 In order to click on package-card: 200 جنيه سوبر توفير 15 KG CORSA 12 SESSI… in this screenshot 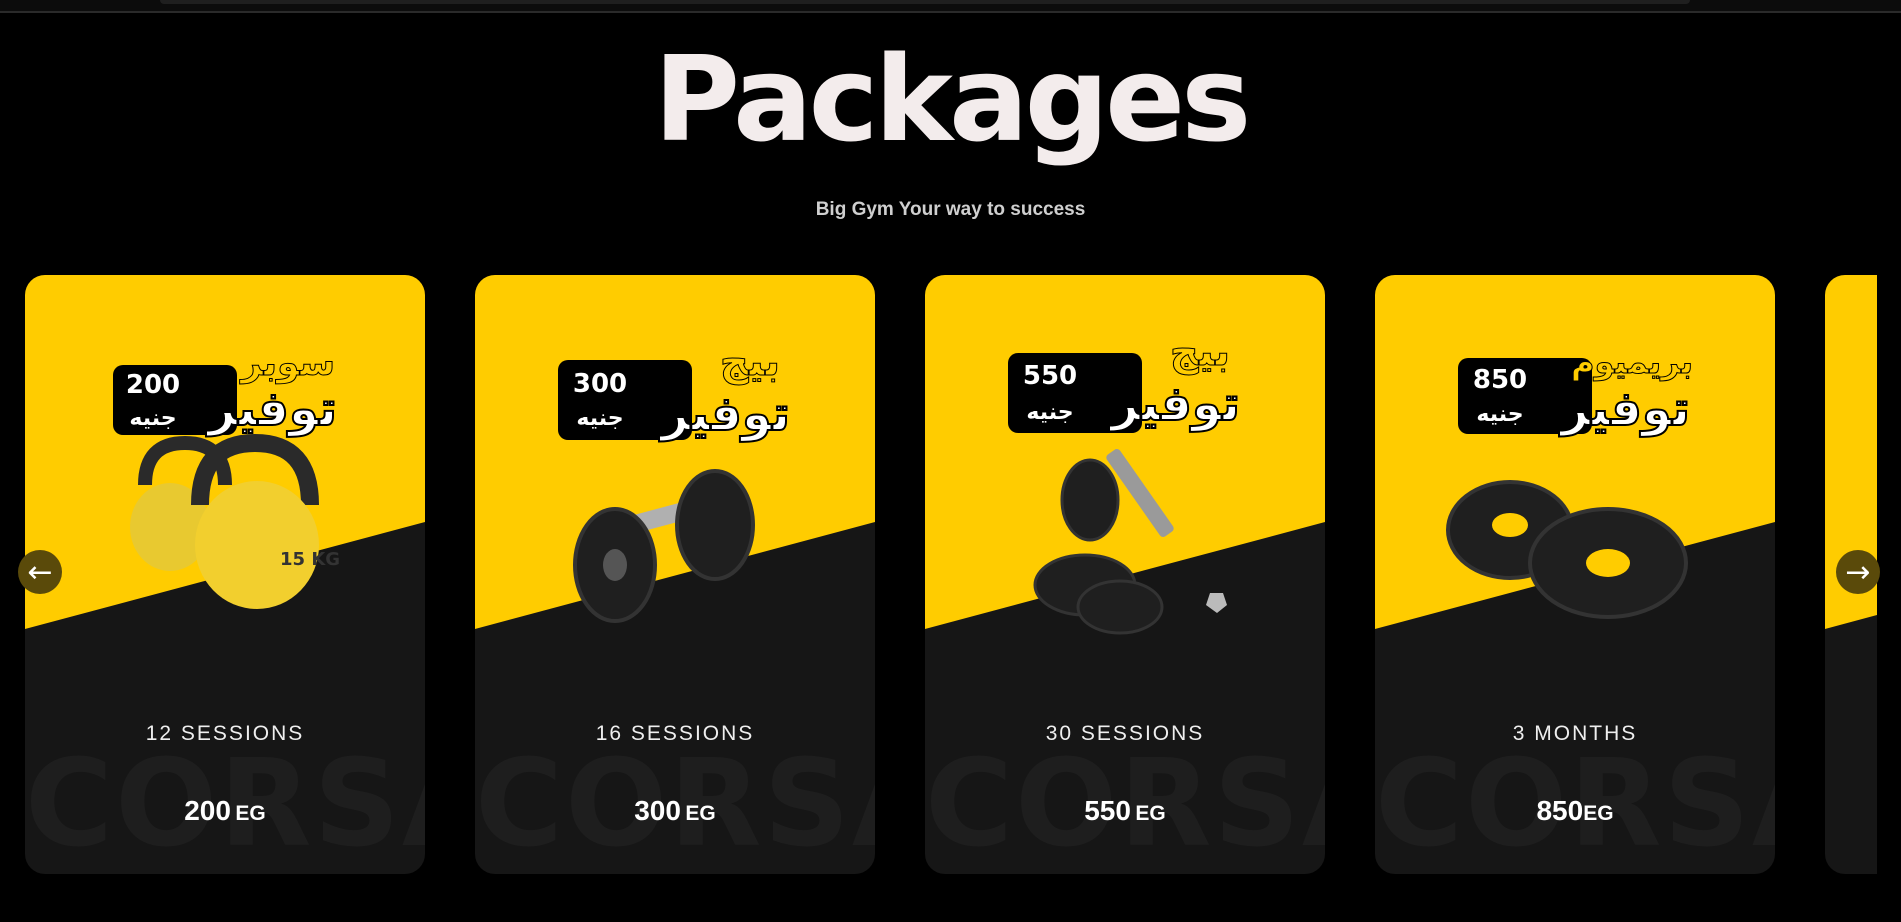, I will do `click(225, 574)`.